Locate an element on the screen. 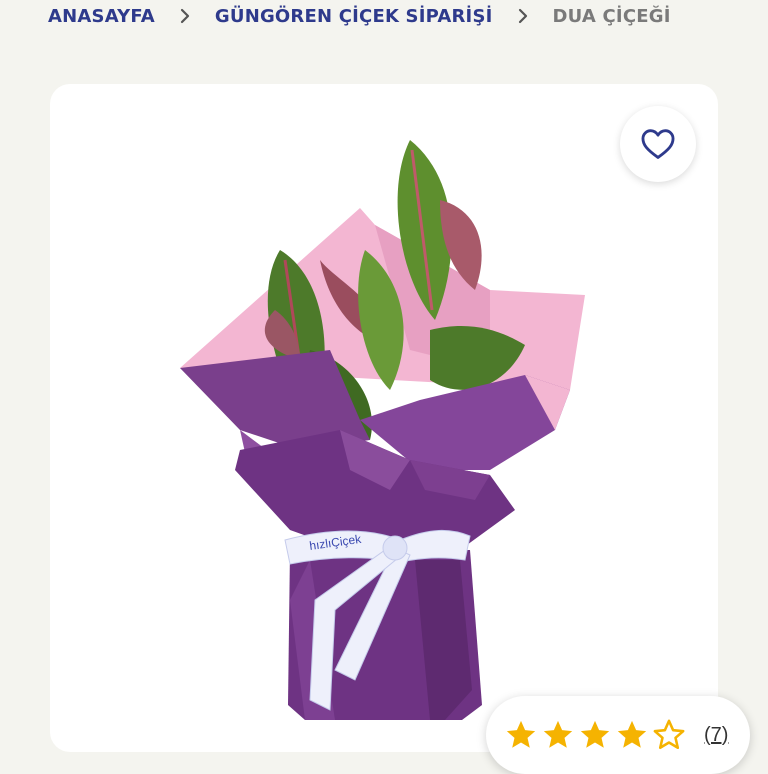  breadcrumb-home-link: ANASAYFA is located at coordinates (101, 16).